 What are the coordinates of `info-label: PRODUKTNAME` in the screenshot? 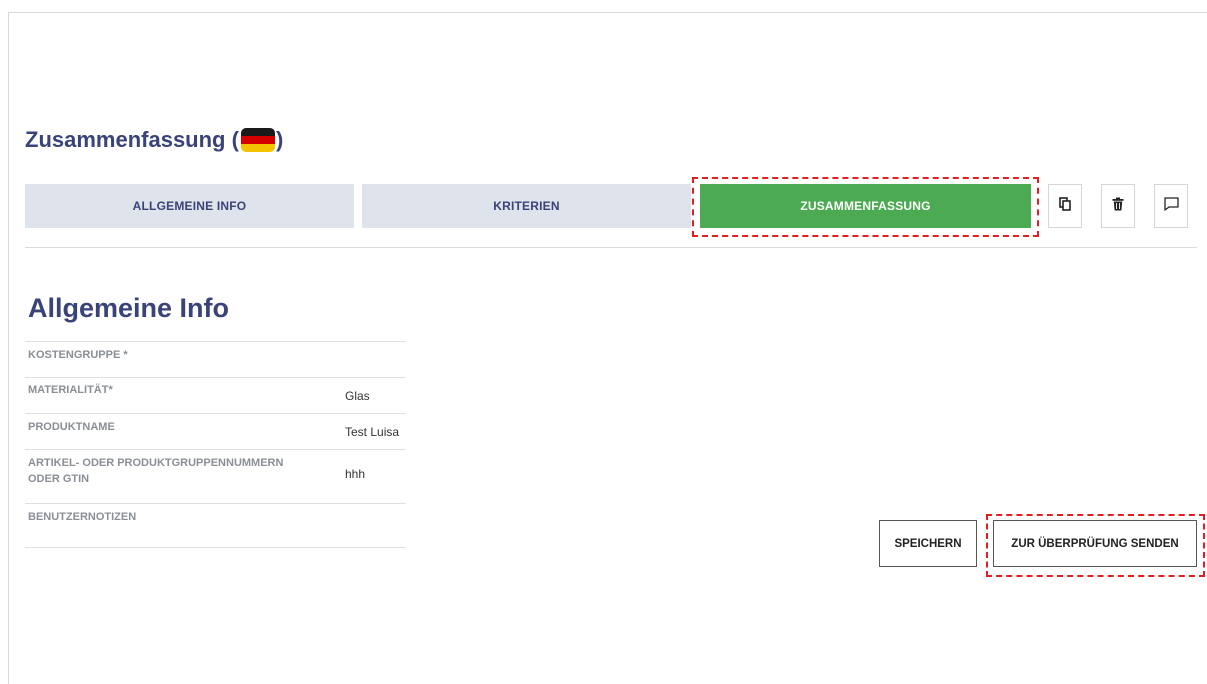 It's located at (71, 427).